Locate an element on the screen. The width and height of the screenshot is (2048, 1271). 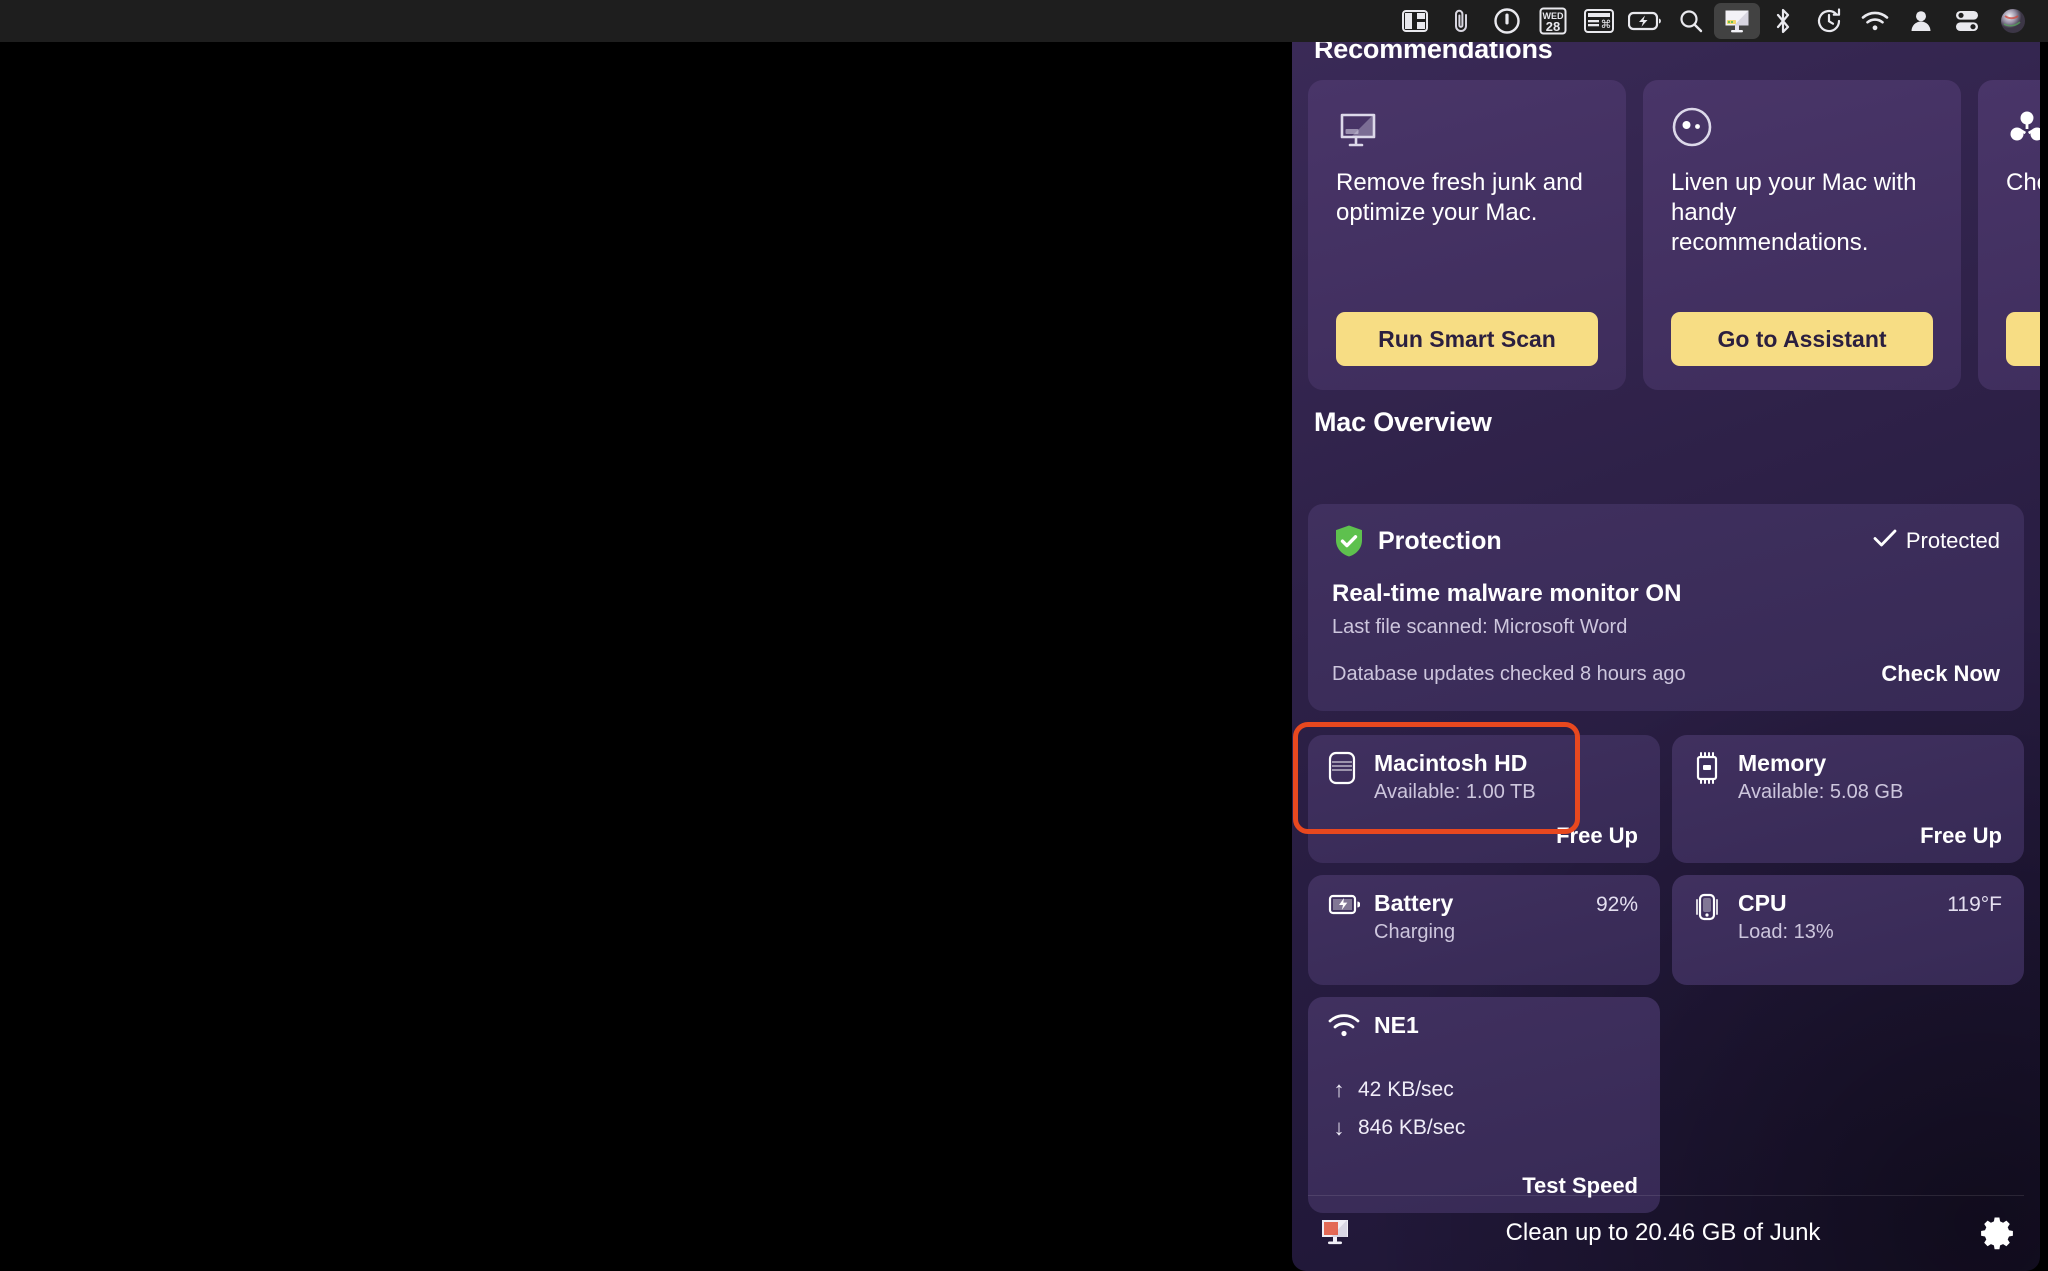
svg-text: 28 is located at coordinates (1553, 26).